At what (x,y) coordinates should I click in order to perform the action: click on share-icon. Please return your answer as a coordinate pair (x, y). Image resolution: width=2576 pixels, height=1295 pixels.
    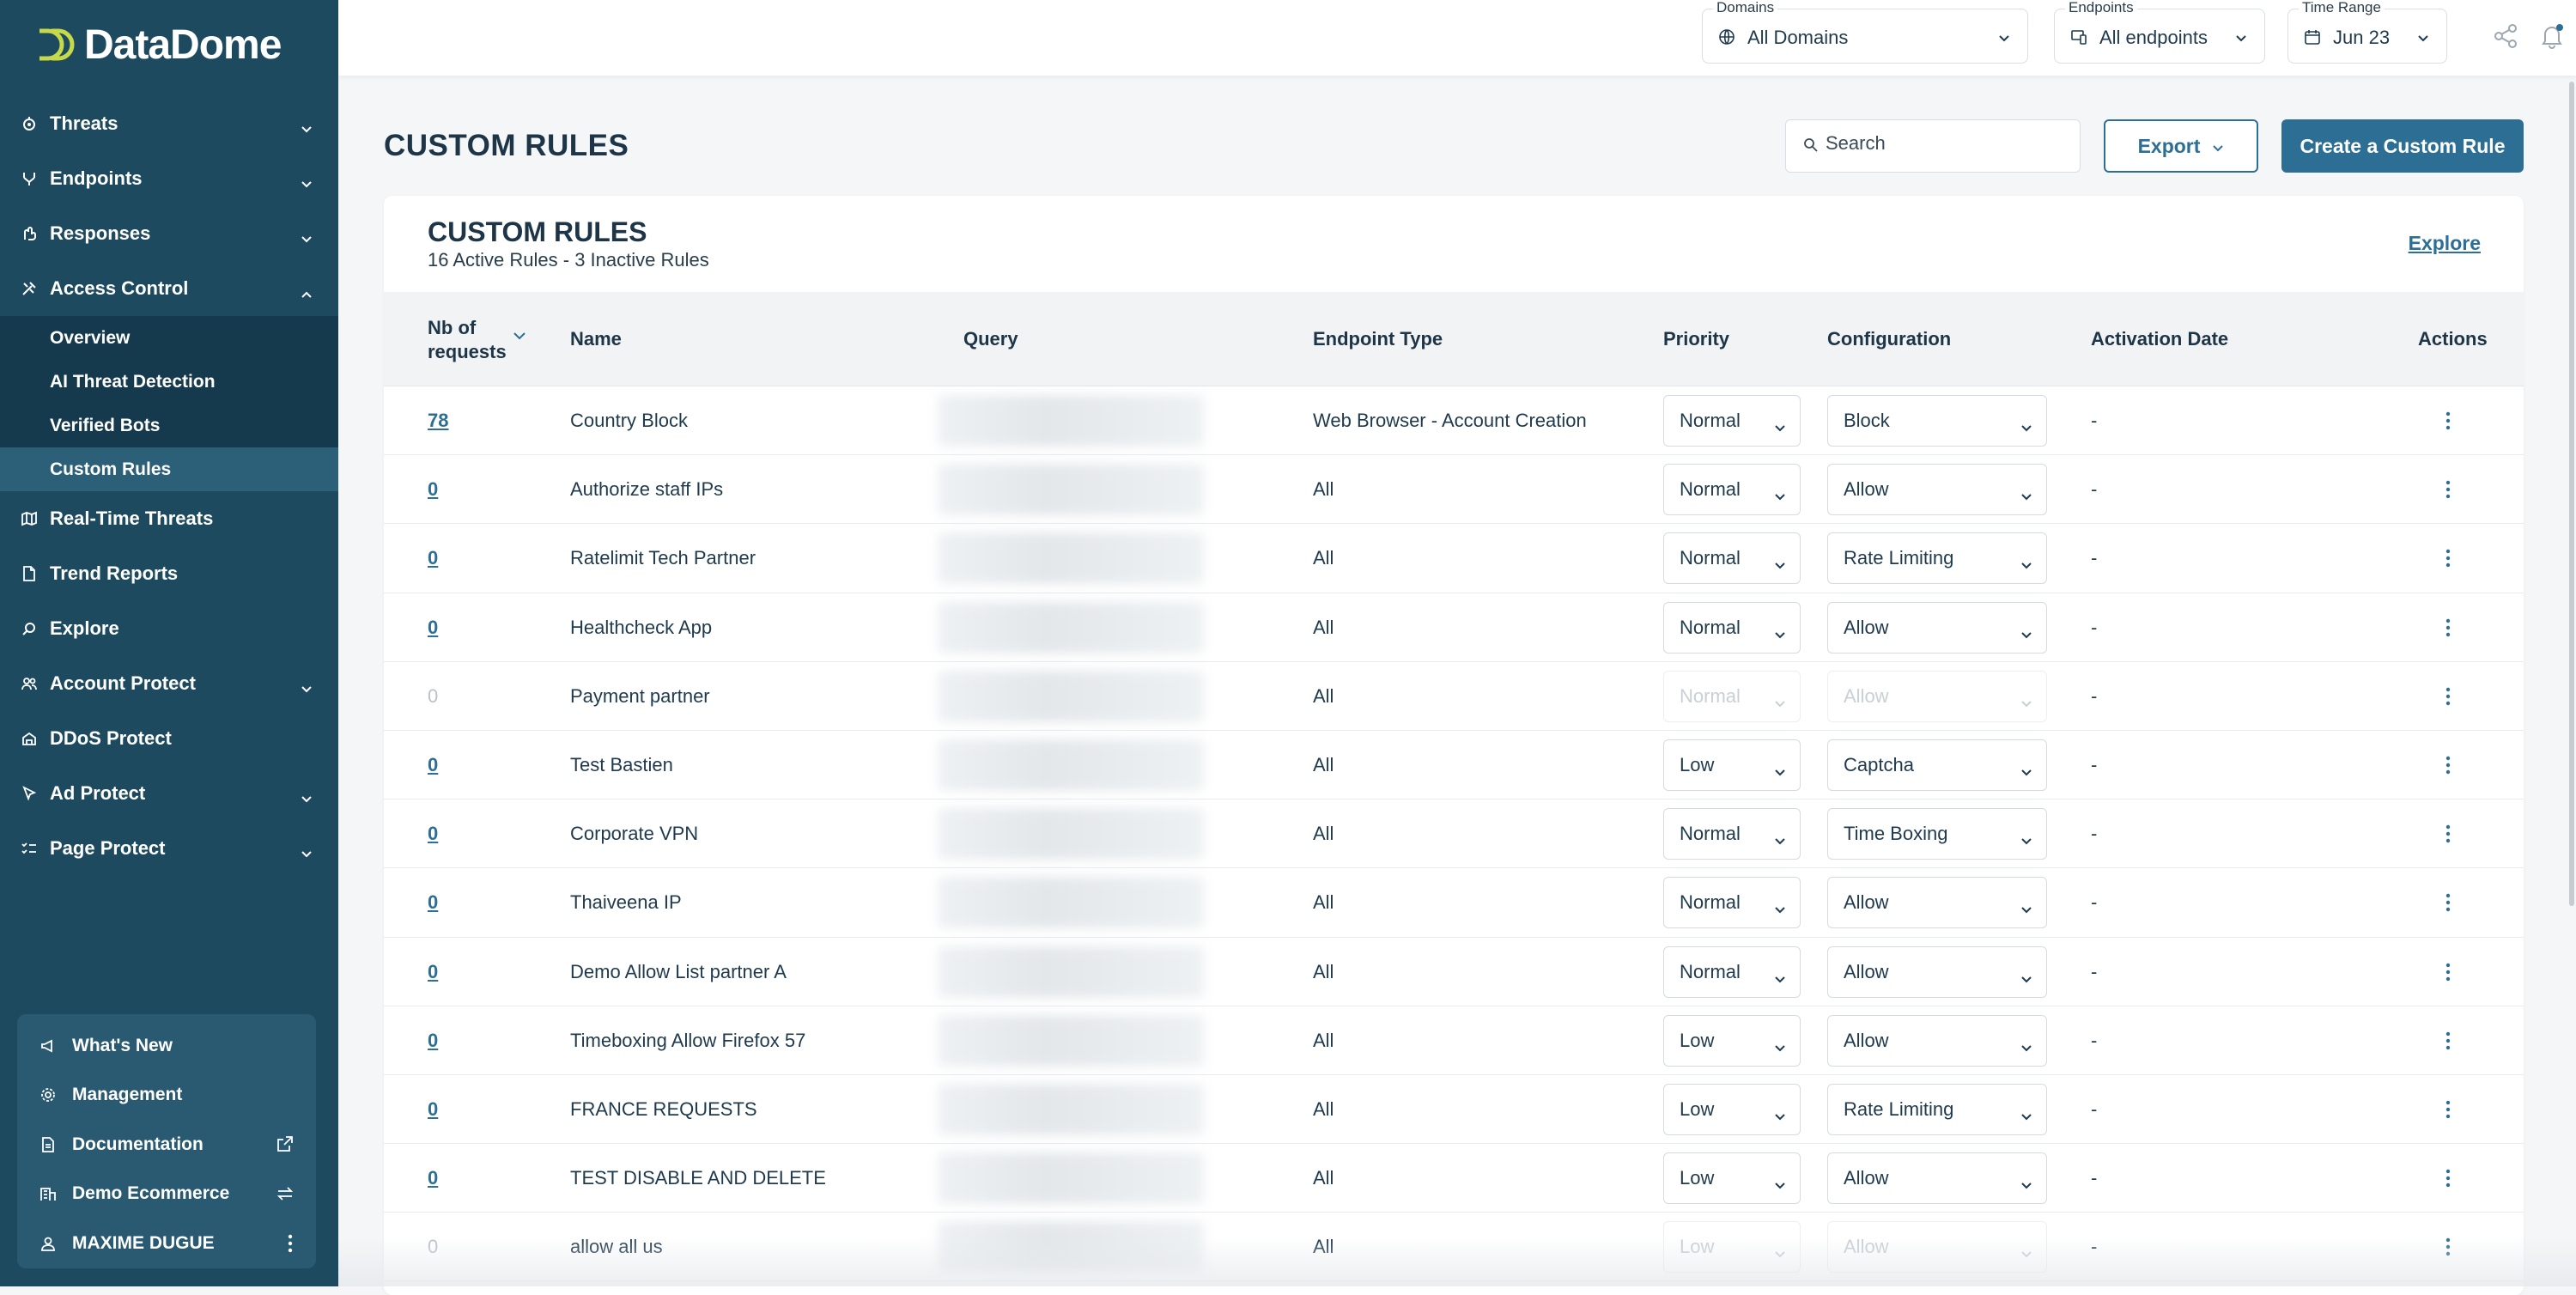
    Looking at the image, I should click on (2506, 36).